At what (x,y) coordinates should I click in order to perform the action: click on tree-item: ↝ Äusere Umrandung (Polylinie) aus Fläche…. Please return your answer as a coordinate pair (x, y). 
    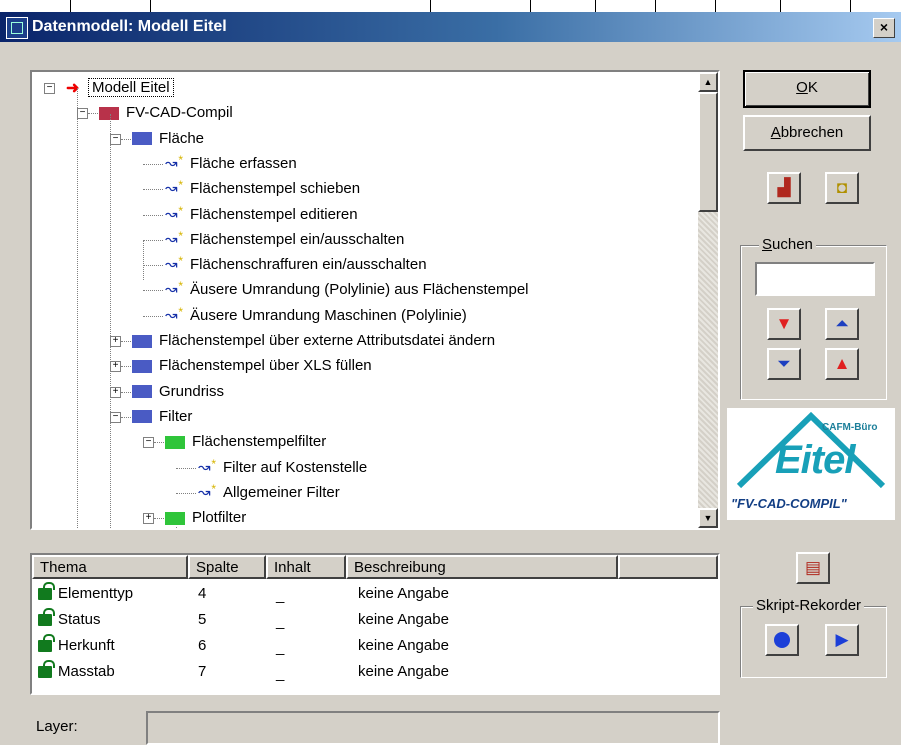
    Looking at the image, I should click on (348, 289).